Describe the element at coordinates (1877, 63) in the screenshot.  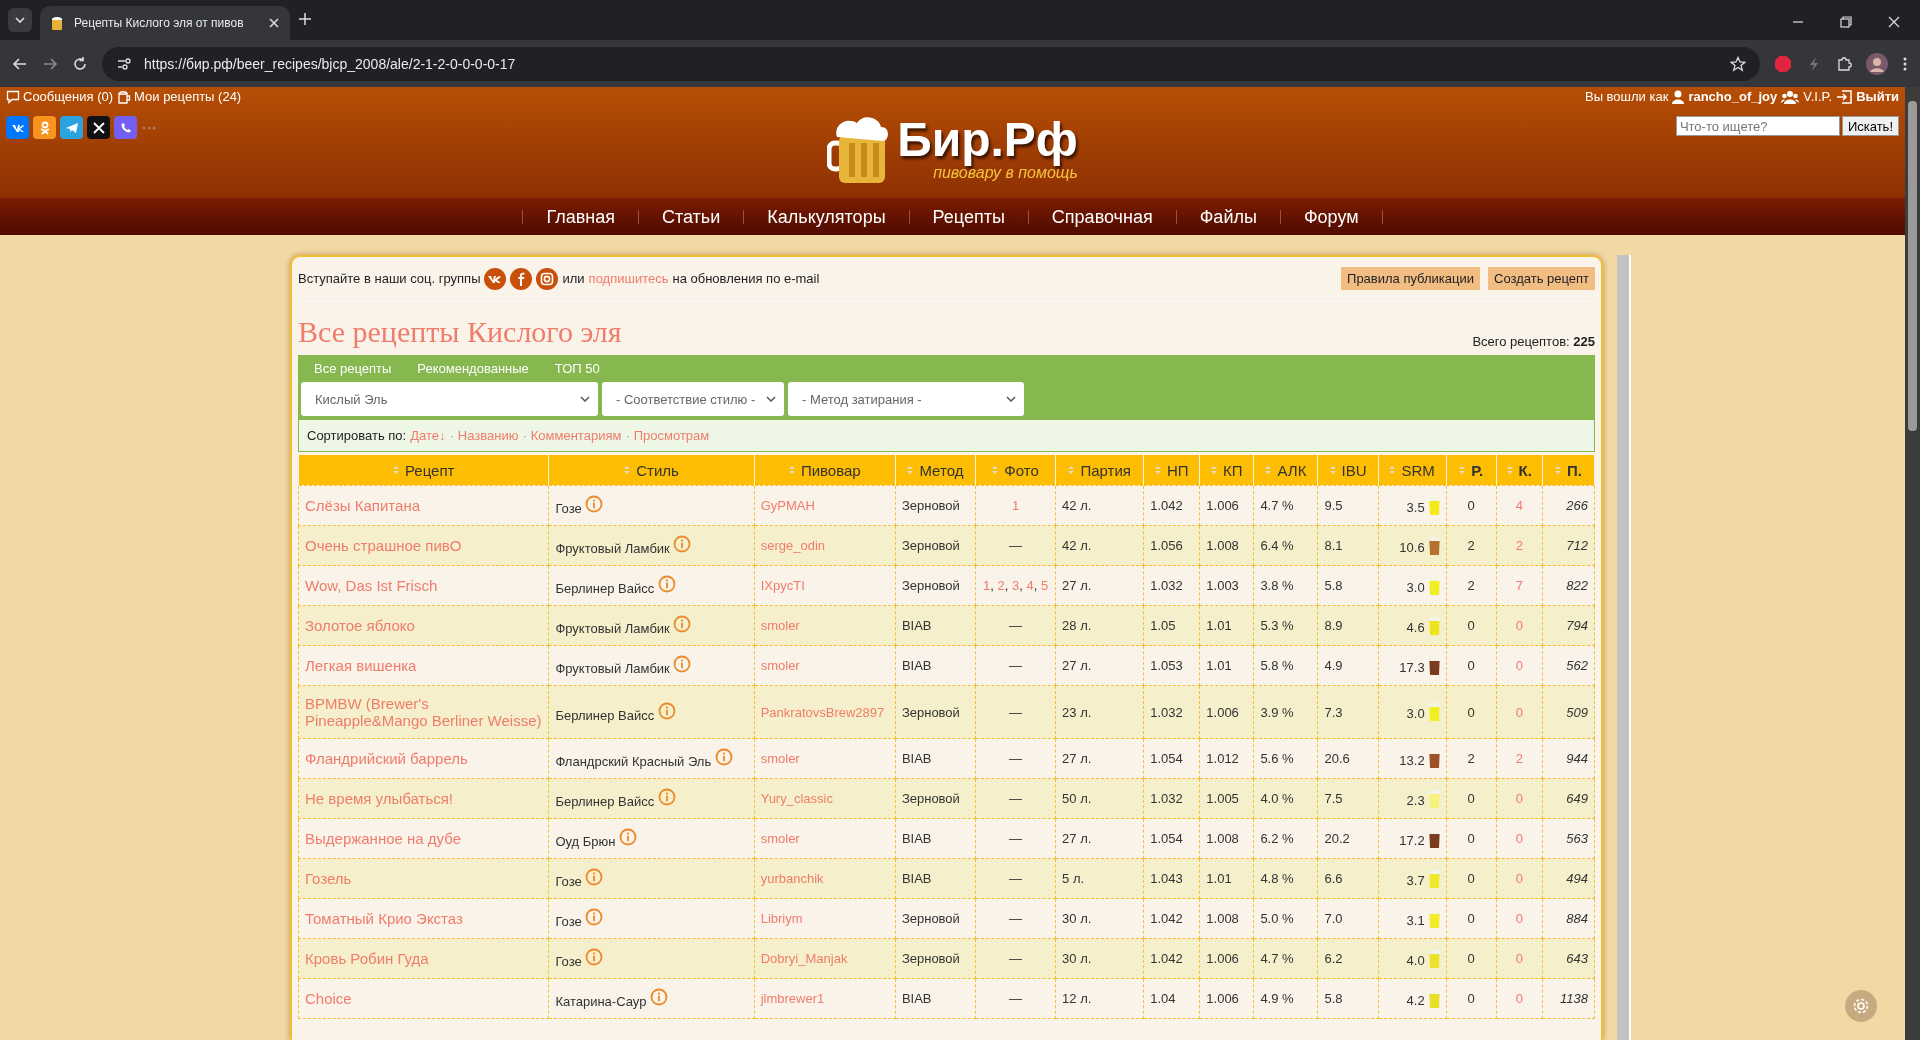
I see `avatar-icon` at that location.